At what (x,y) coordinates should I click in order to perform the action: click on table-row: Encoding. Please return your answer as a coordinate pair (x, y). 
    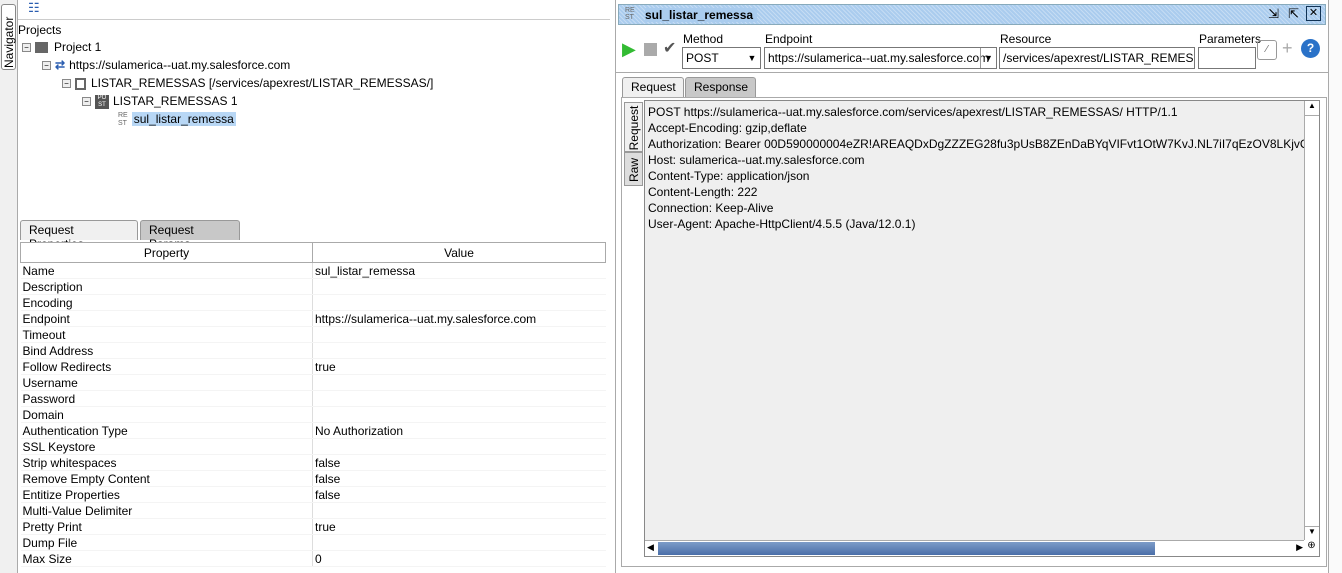
    Looking at the image, I should click on (313, 302).